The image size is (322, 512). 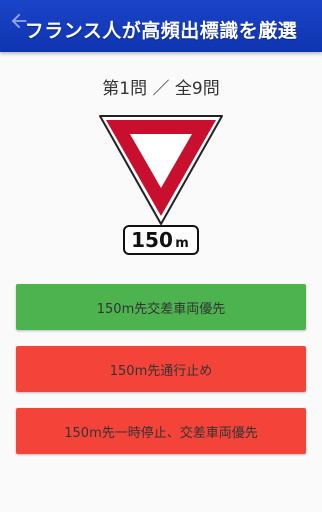 What do you see at coordinates (161, 89) in the screenshot?
I see `question-counter: 第1問 ／ 全9問` at bounding box center [161, 89].